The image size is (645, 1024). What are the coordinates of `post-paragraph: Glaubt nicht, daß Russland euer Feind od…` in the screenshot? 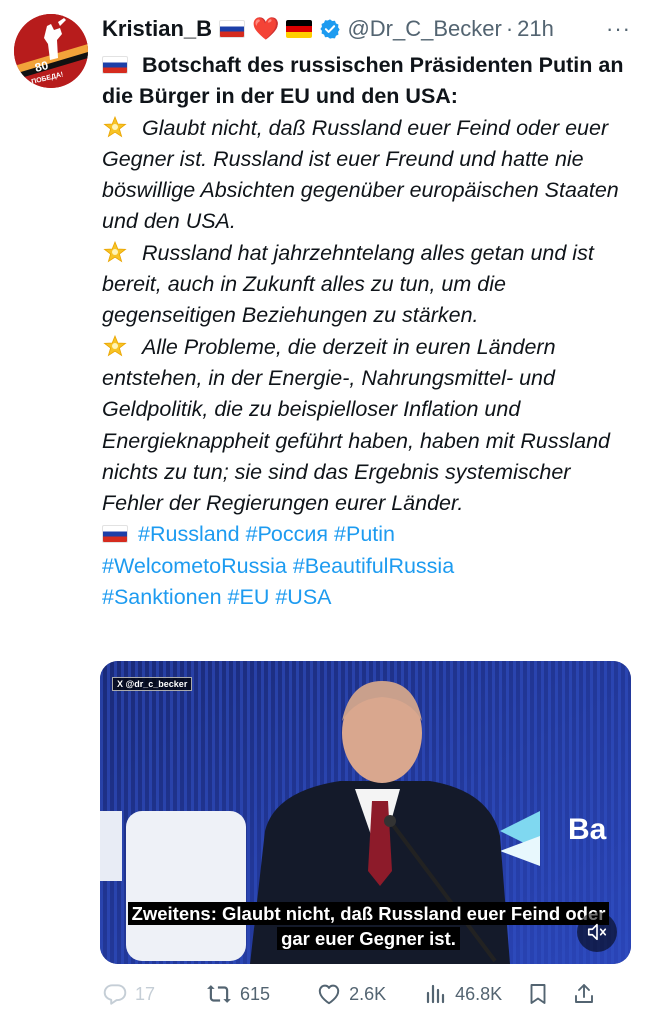 It's located at (369, 175).